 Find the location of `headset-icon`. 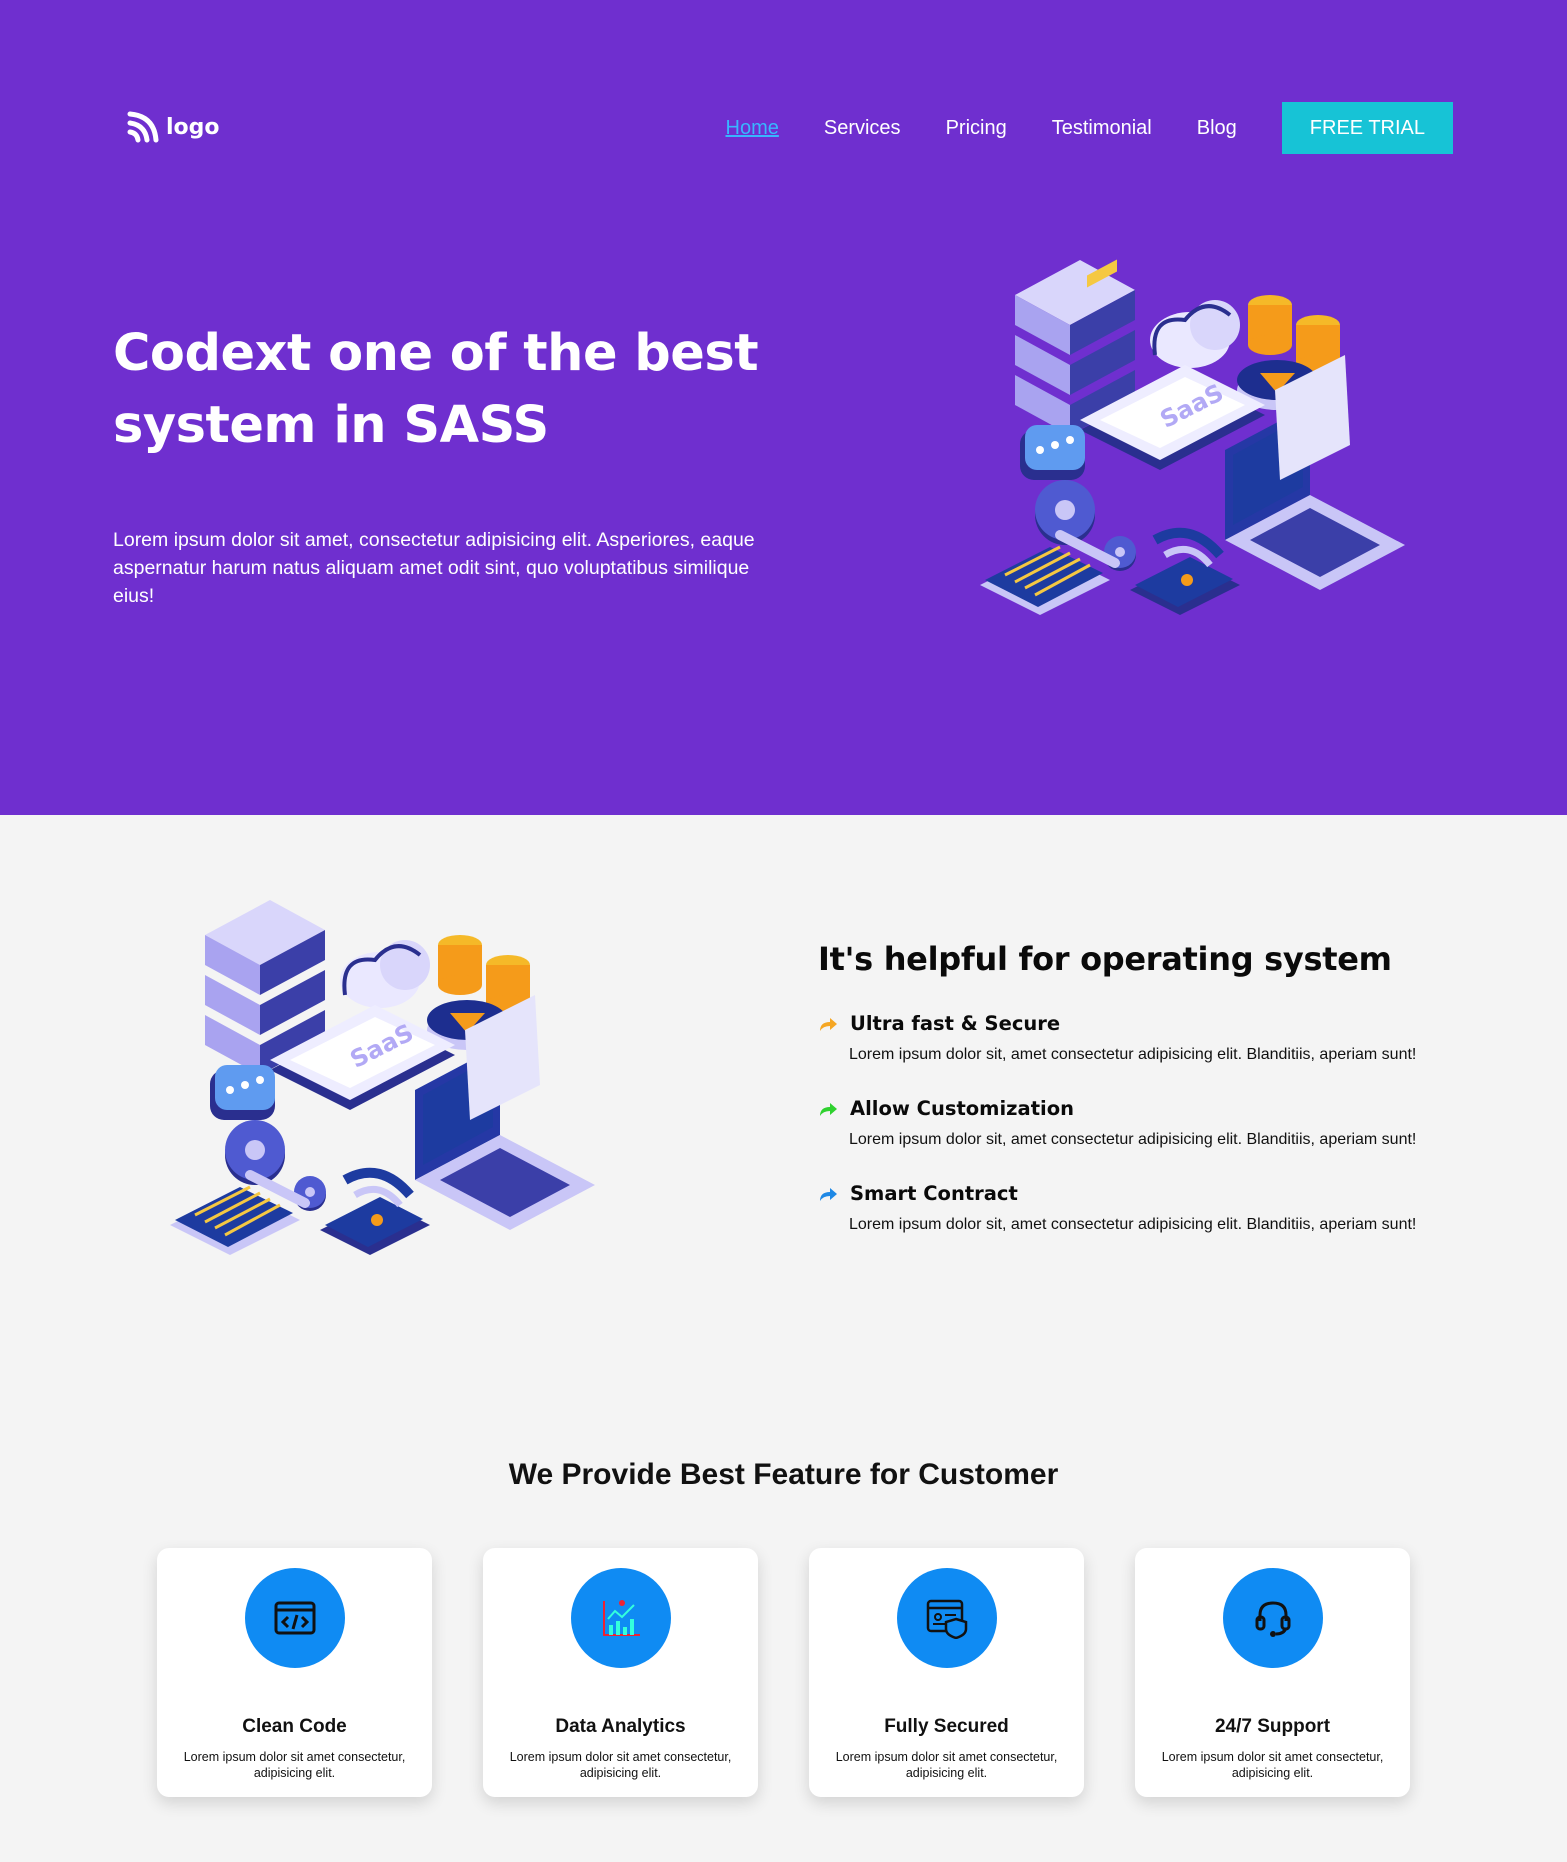

headset-icon is located at coordinates (1273, 1618).